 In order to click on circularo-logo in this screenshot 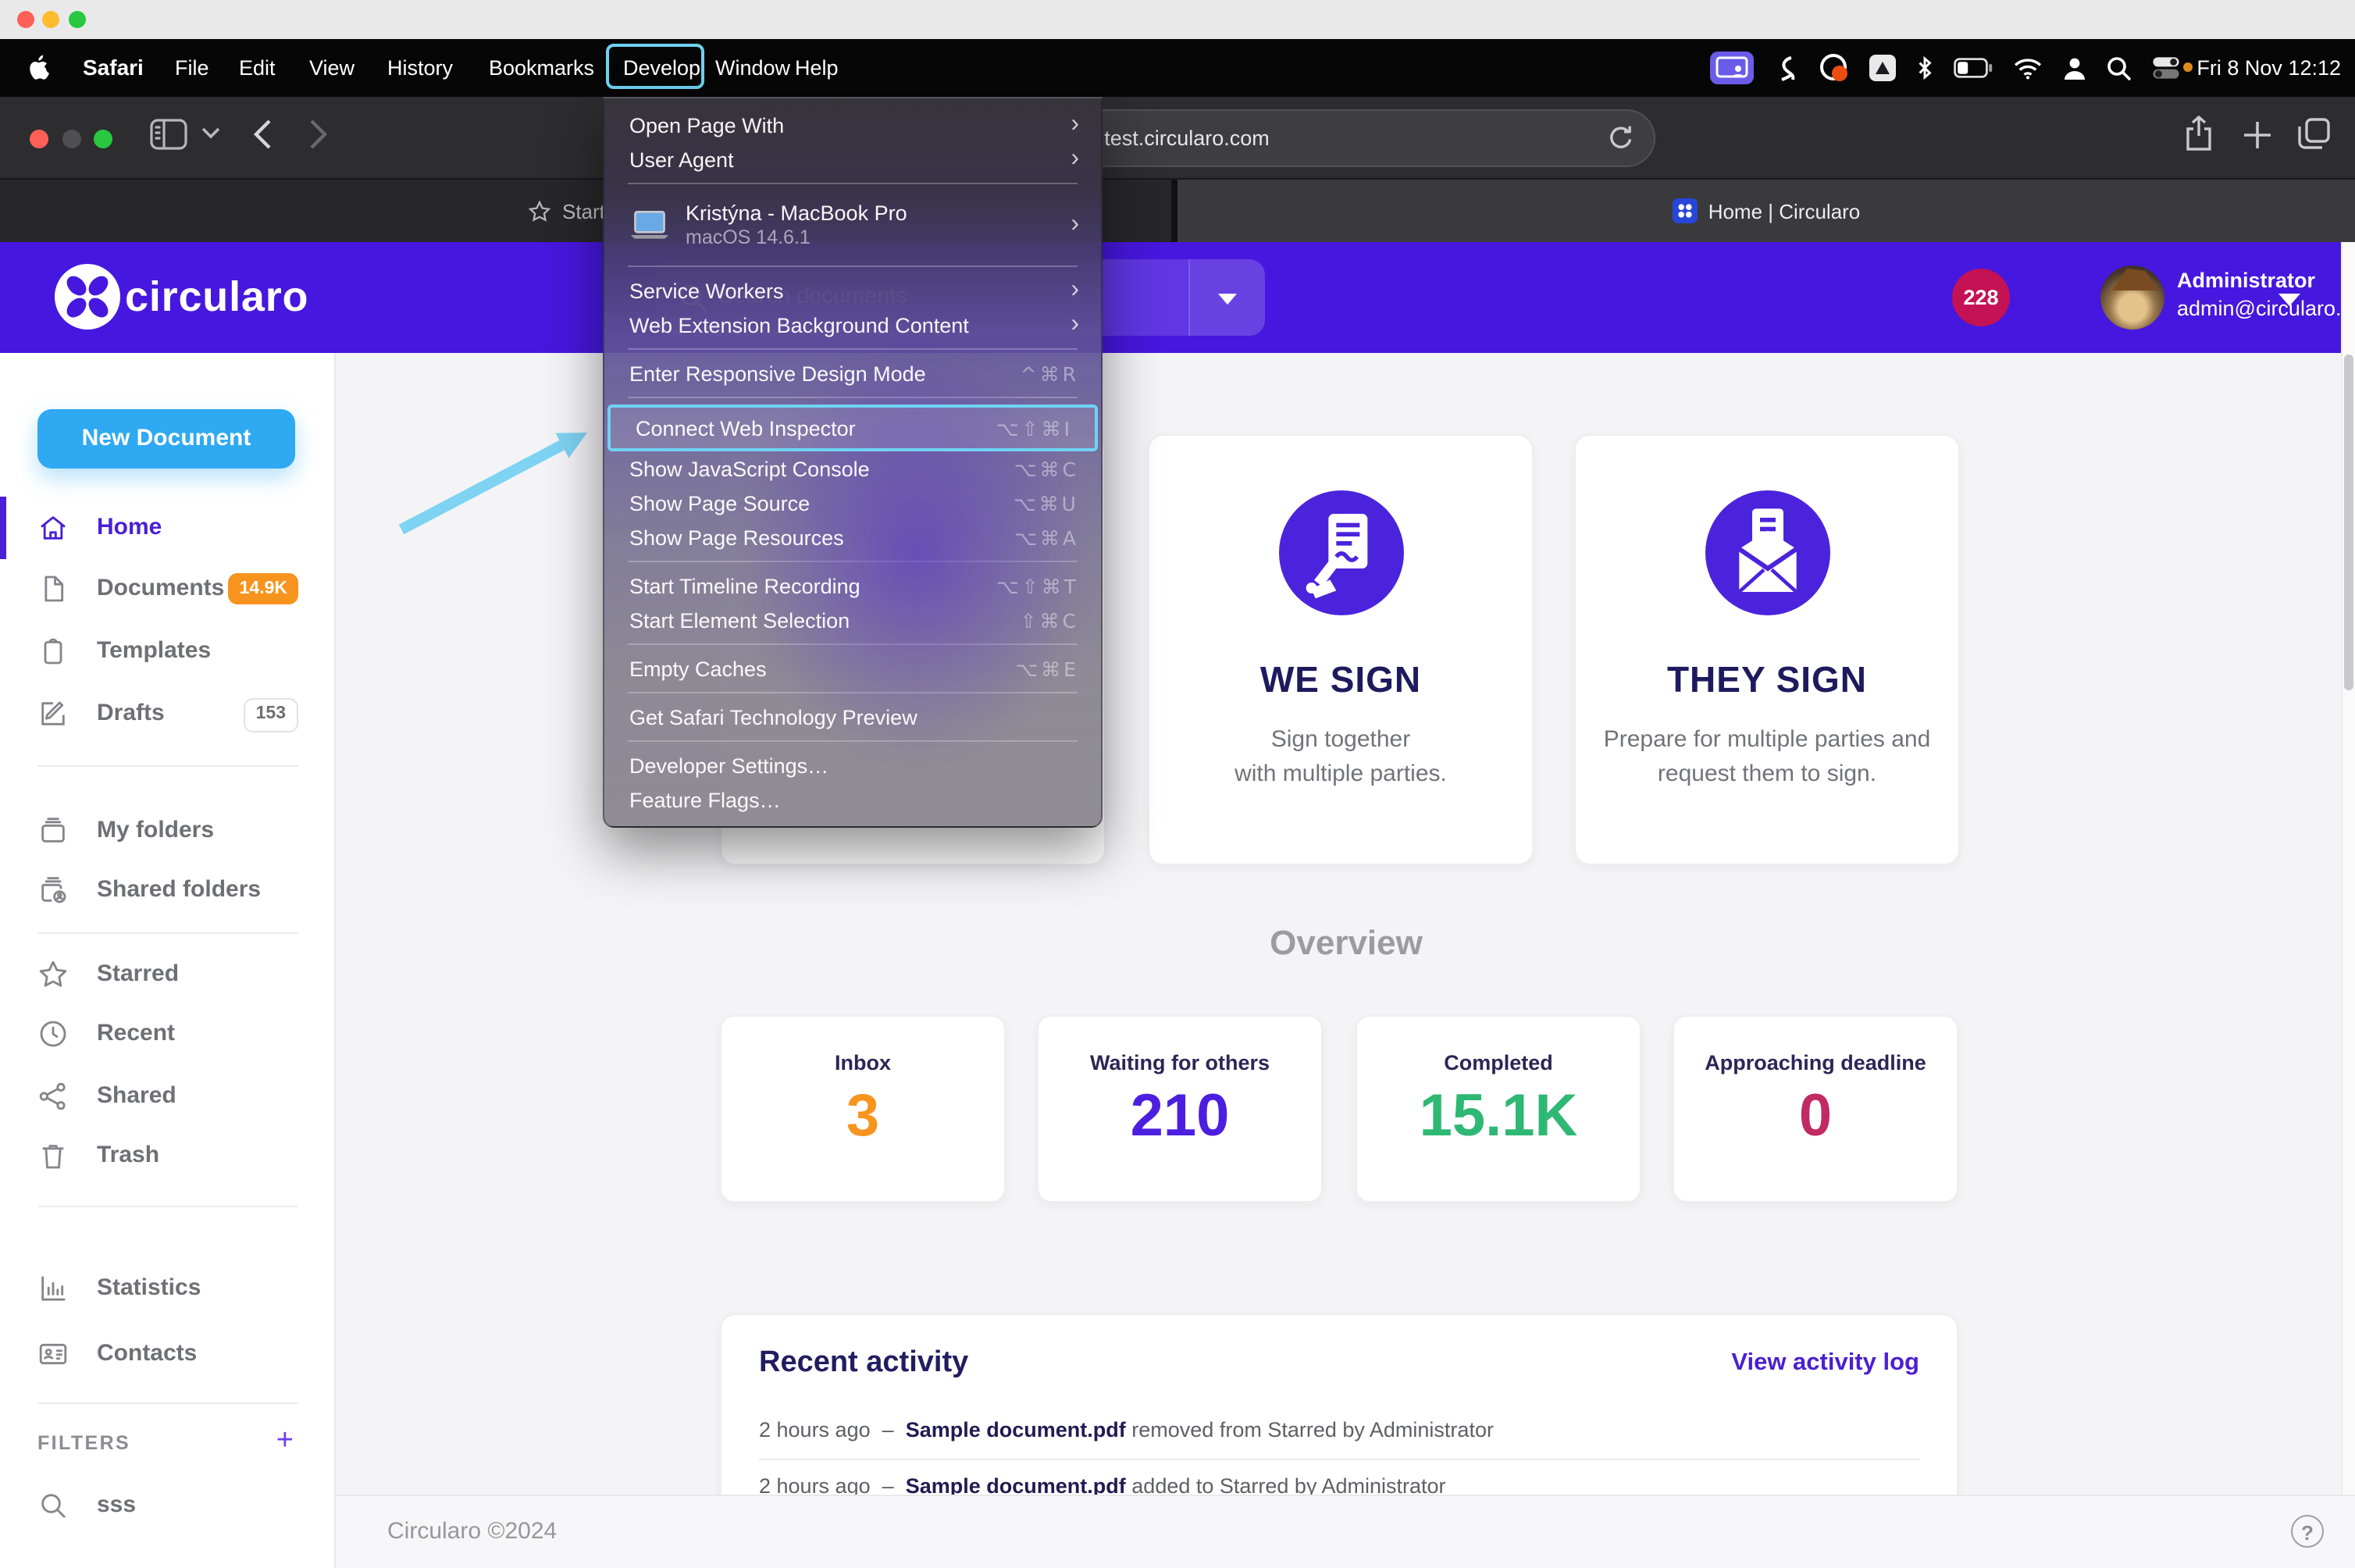, I will do `click(87, 296)`.